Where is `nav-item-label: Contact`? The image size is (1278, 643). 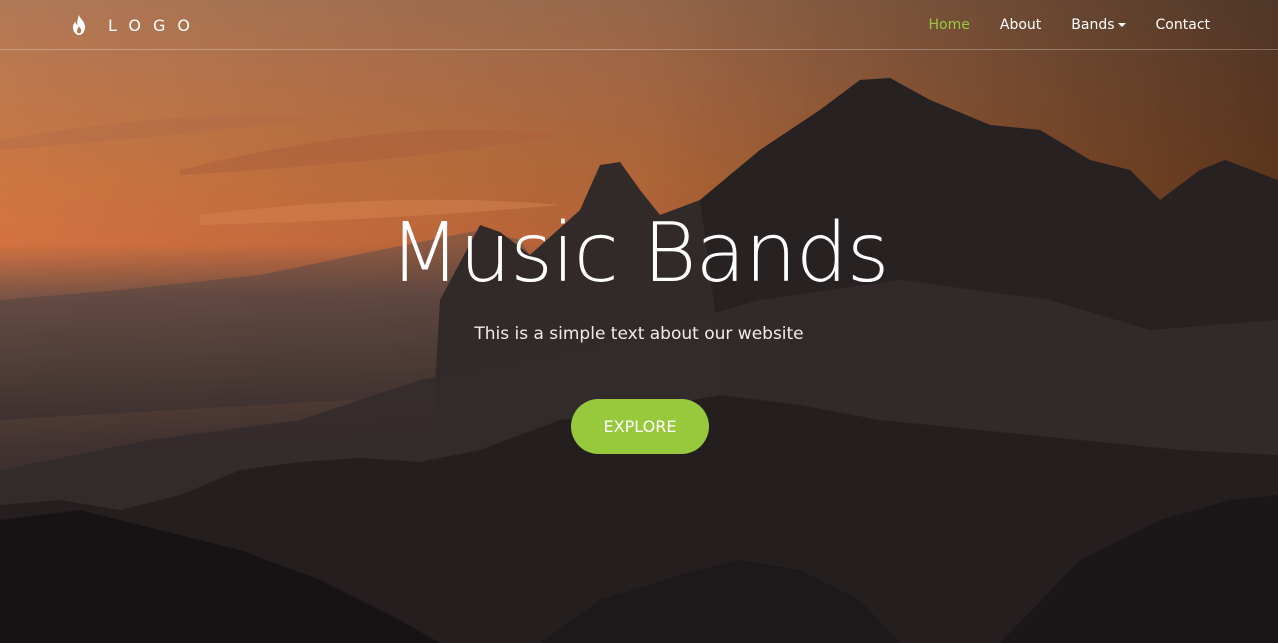 nav-item-label: Contact is located at coordinates (1182, 25).